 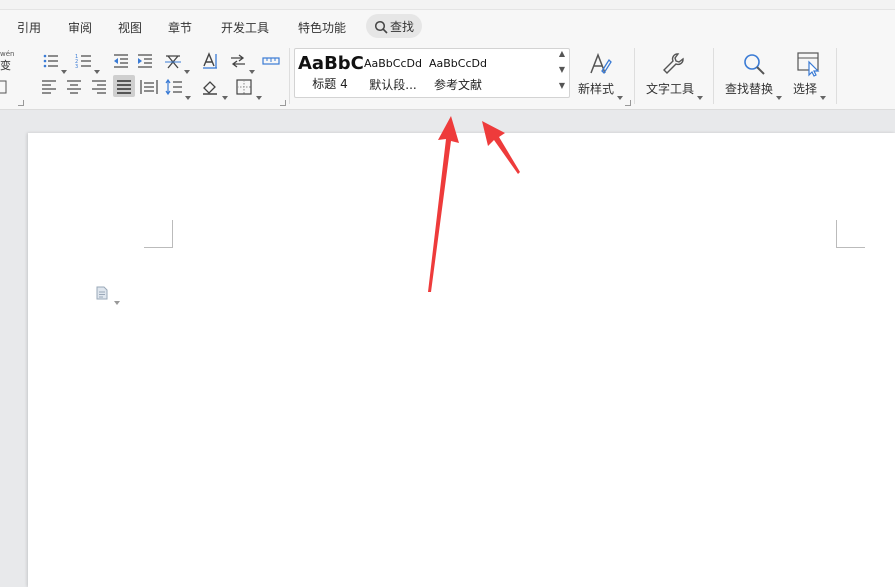 What do you see at coordinates (562, 54) in the screenshot?
I see `chevron-up-icon: ▲` at bounding box center [562, 54].